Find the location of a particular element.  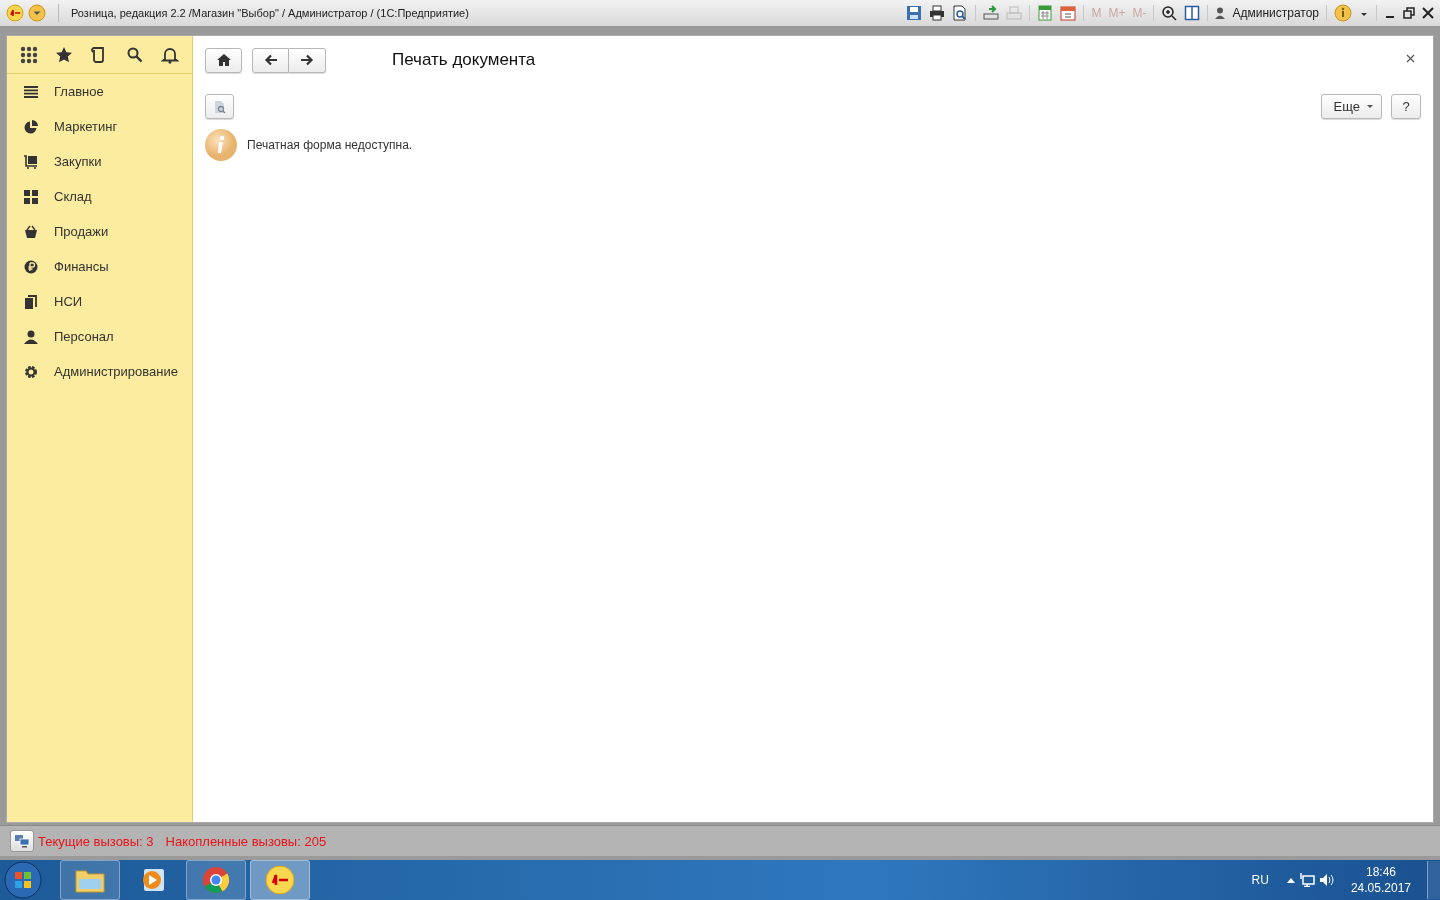

bell-icon is located at coordinates (170, 54).